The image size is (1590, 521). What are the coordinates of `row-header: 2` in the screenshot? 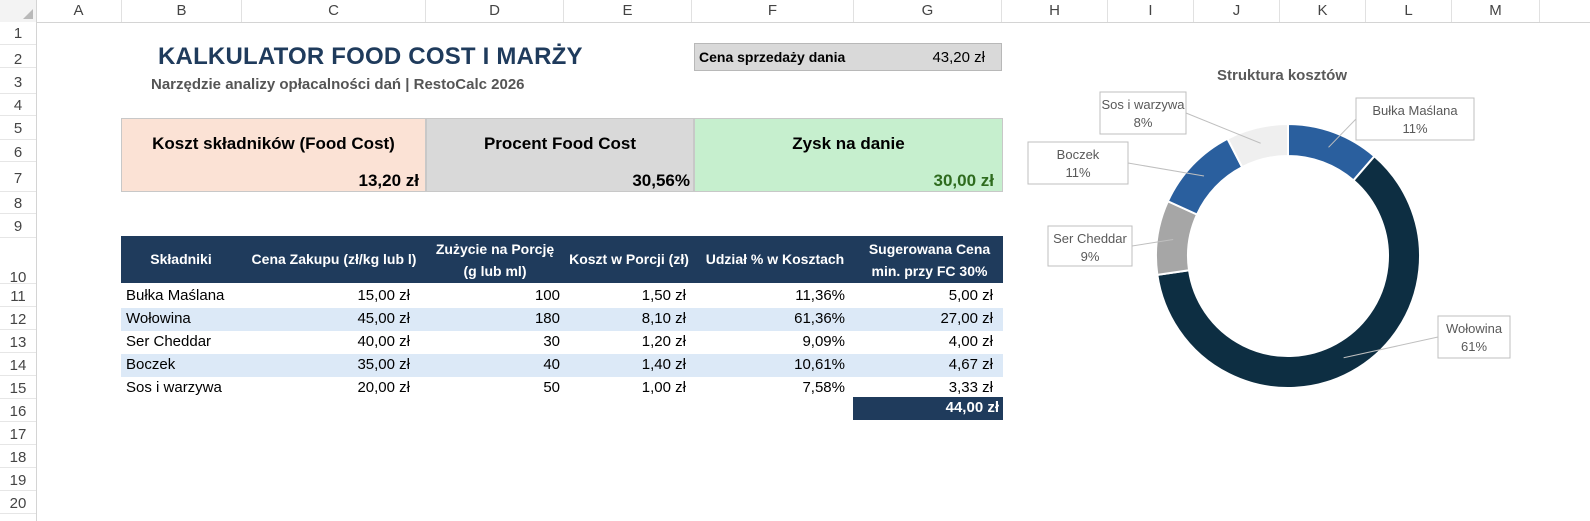 It's located at (18, 56).